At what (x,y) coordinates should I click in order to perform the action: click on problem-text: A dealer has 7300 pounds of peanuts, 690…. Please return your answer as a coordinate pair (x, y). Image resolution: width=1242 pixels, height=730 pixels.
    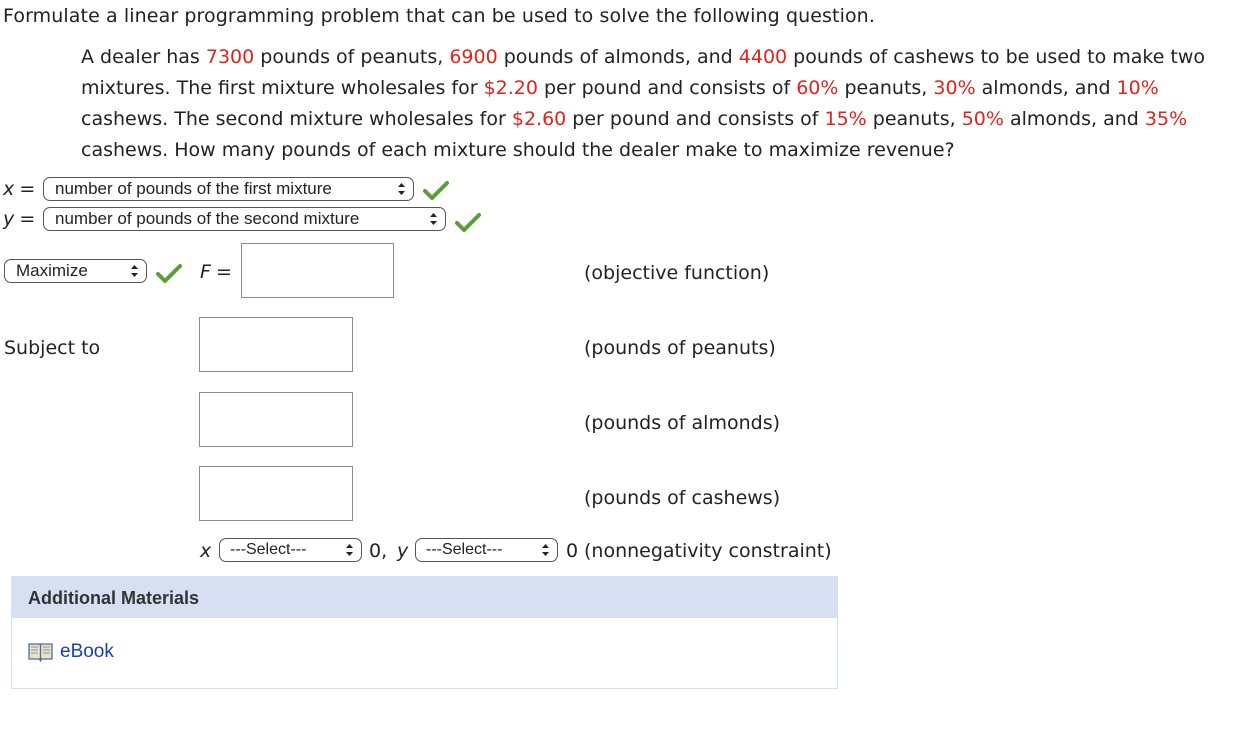
    Looking at the image, I should click on (643, 103).